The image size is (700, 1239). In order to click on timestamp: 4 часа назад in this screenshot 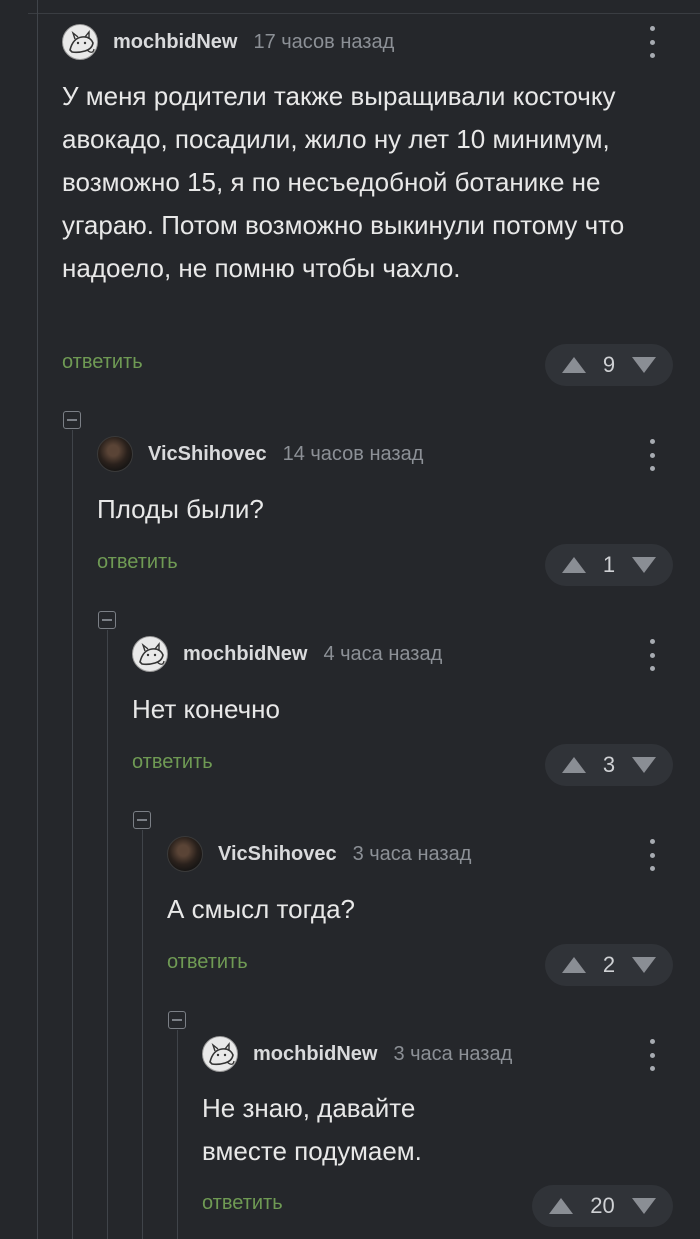, I will do `click(383, 653)`.